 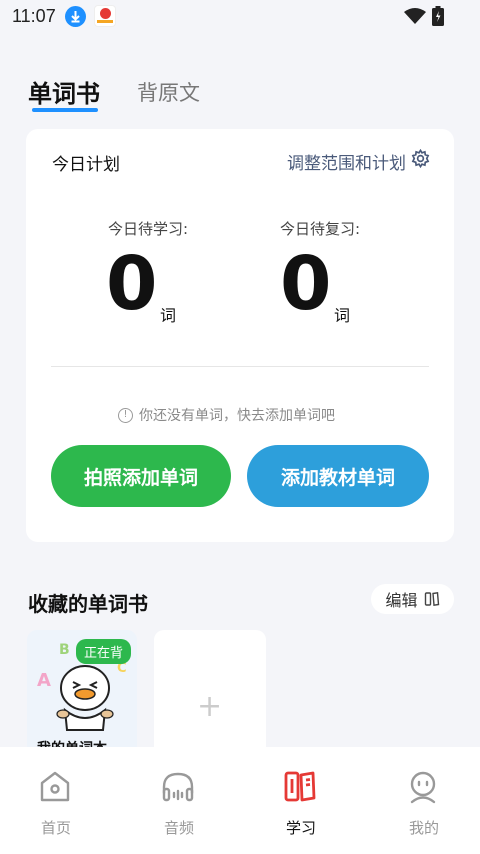 What do you see at coordinates (342, 315) in the screenshot?
I see `to-review-unit: 词` at bounding box center [342, 315].